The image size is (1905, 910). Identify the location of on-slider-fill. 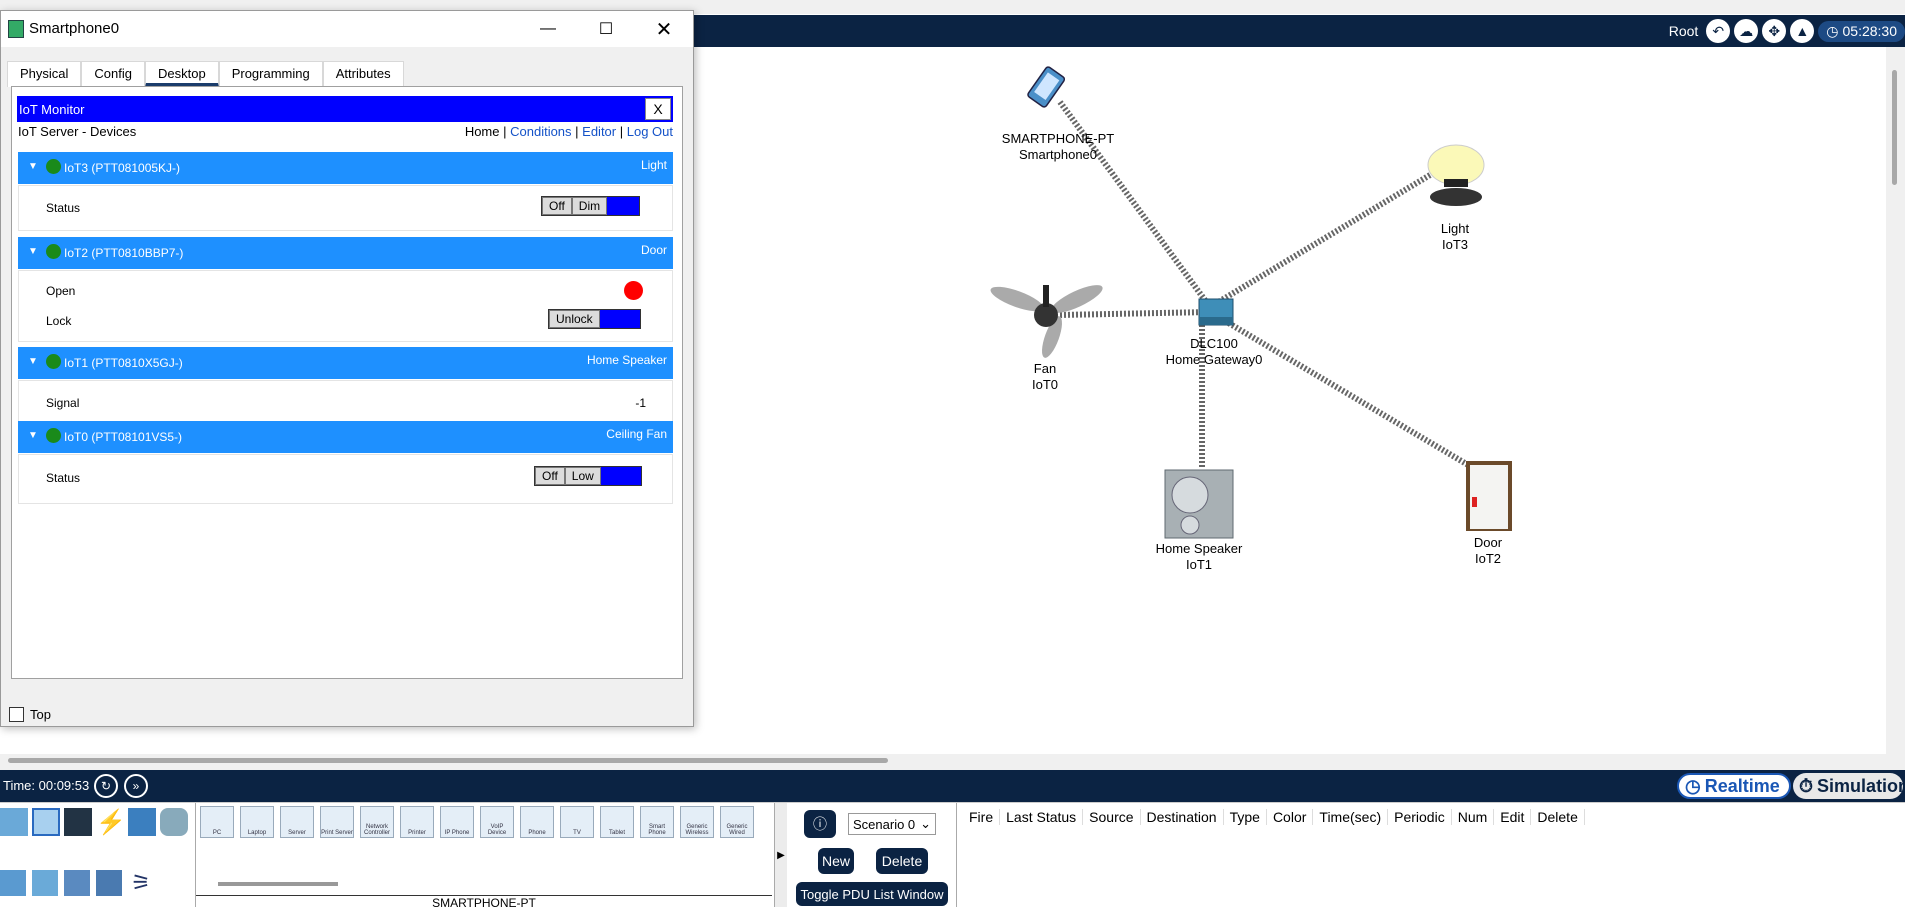
(623, 206).